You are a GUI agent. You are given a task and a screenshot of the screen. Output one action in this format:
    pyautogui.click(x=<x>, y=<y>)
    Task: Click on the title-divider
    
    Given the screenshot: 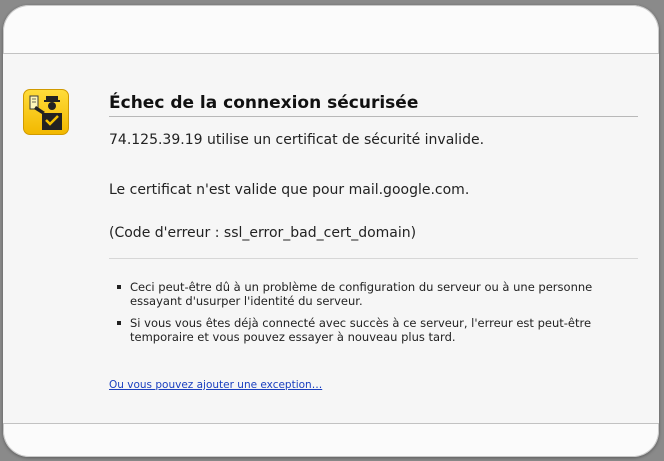 What is the action you would take?
    pyautogui.click(x=373, y=116)
    